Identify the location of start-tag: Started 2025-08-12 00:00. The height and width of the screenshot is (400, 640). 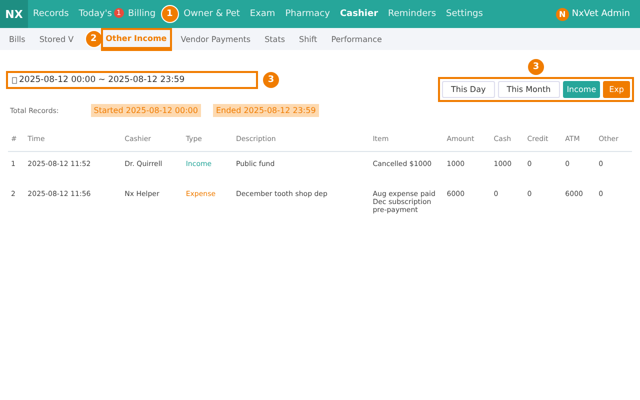
(145, 110).